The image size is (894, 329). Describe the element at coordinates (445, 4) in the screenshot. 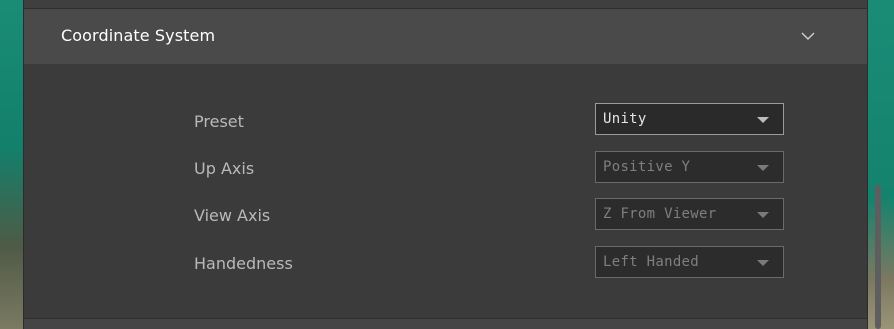

I see `previous-section-edge` at that location.